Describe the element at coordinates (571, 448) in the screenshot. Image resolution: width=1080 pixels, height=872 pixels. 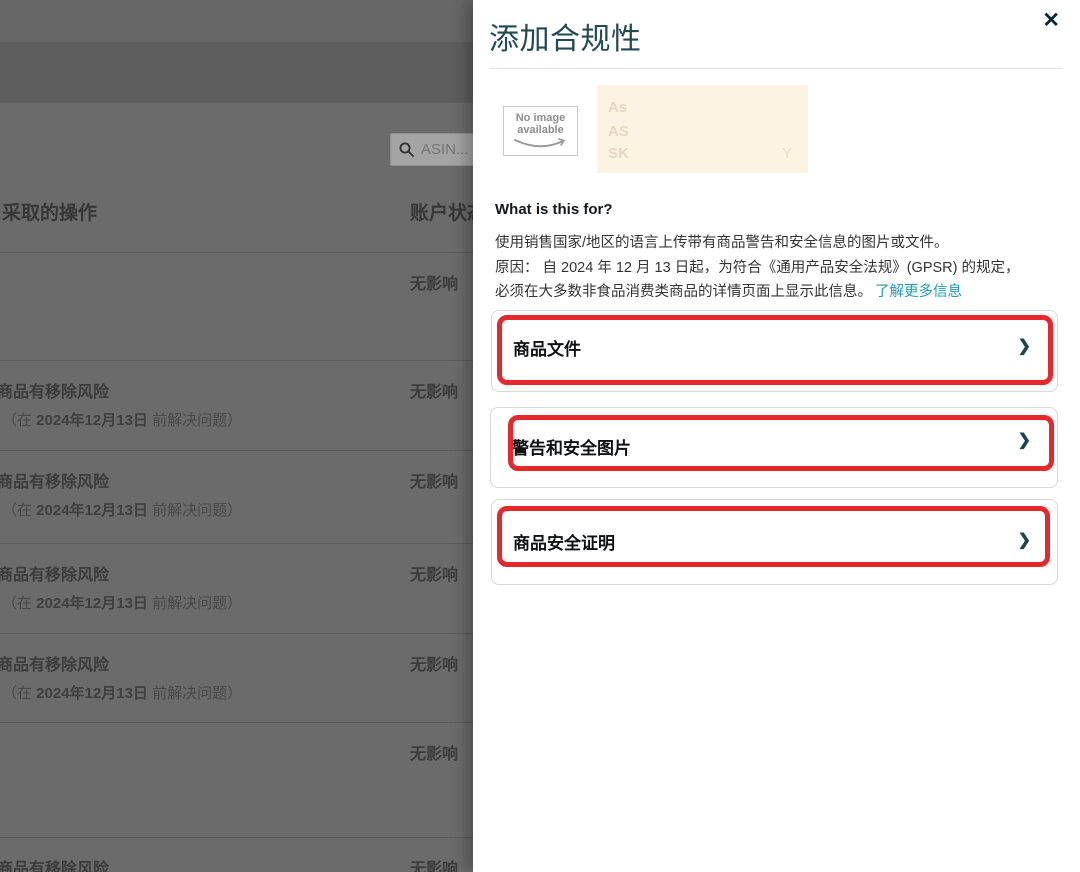
I see `section-label: 警告和安全图片` at that location.